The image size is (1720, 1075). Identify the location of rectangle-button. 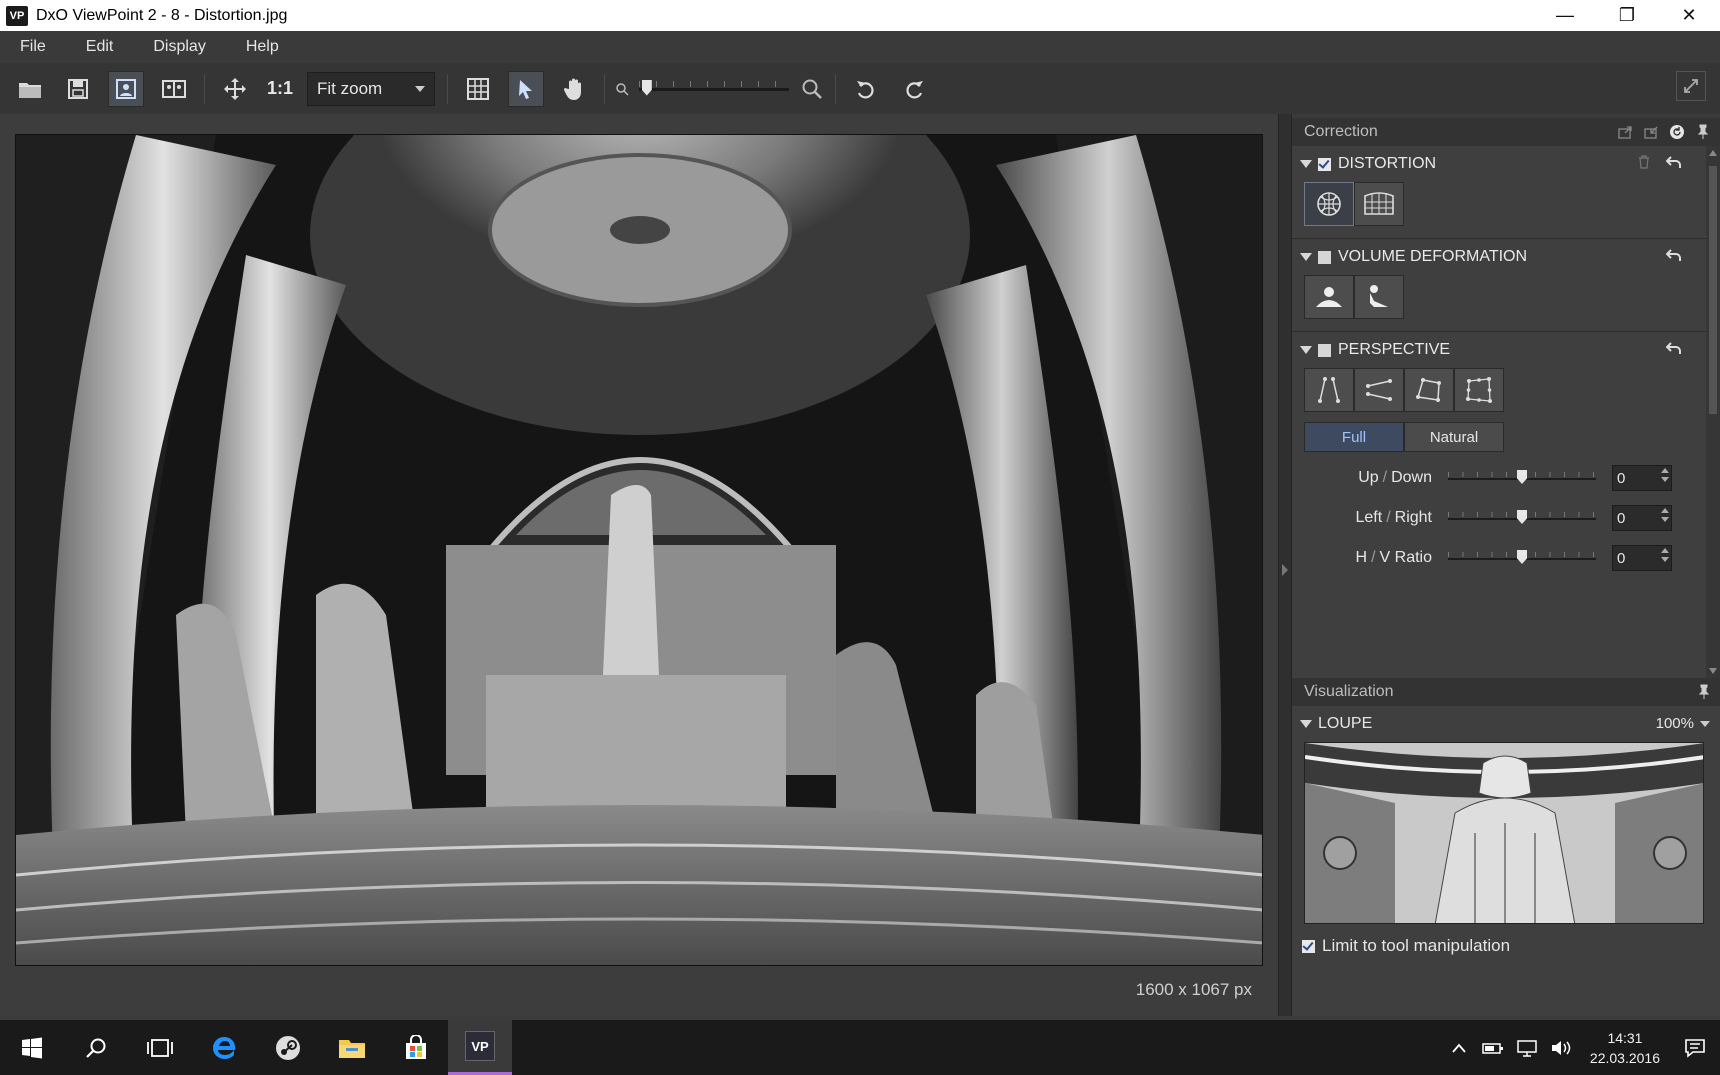
(1429, 390).